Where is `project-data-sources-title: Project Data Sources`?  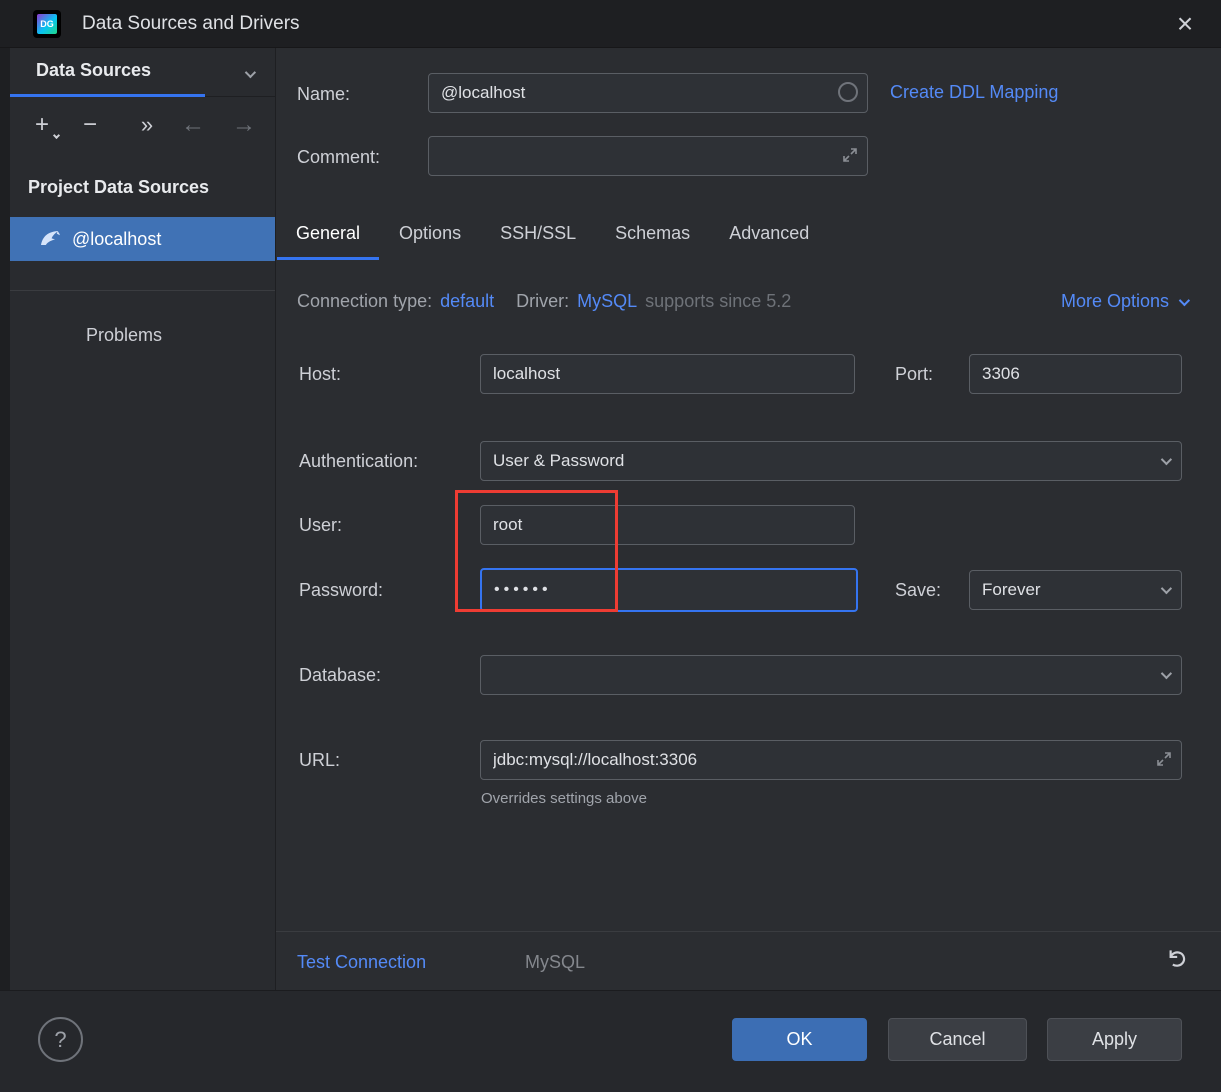 project-data-sources-title: Project Data Sources is located at coordinates (119, 187).